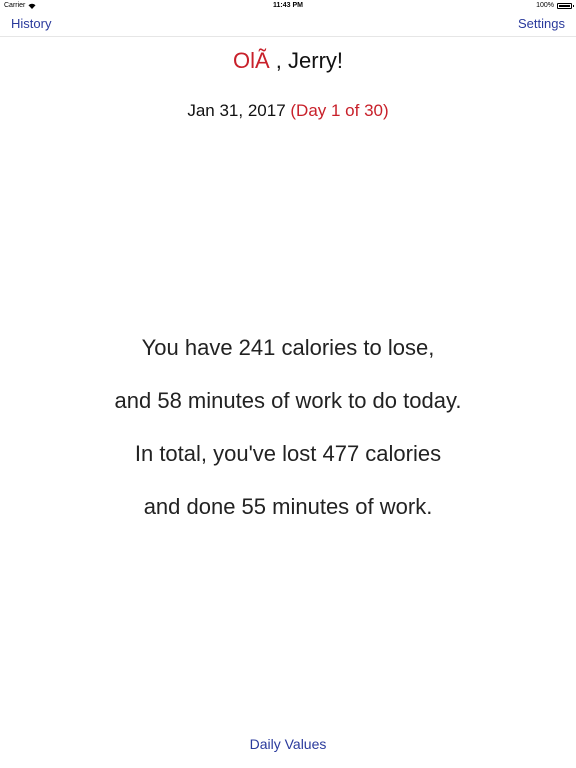  I want to click on status-bar: Carrier 11:43 PM 100%, so click(288, 6).